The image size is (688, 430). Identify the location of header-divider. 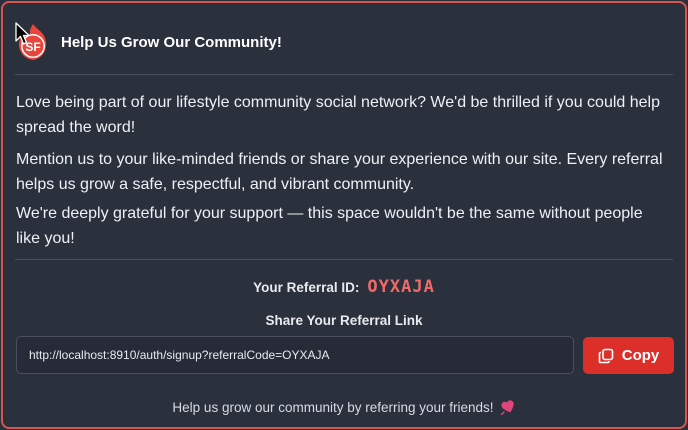
(344, 74).